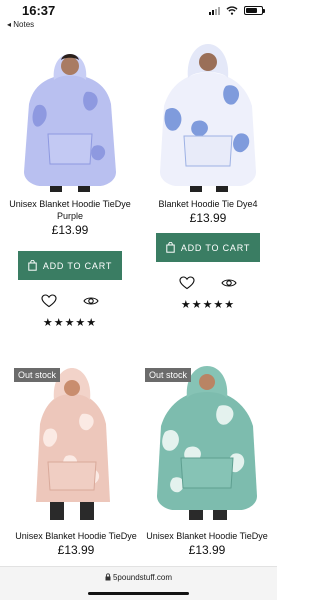 The height and width of the screenshot is (600, 320). I want to click on product-title: Unisex Blanket Hoodie TieDye Purple, so click(70, 210).